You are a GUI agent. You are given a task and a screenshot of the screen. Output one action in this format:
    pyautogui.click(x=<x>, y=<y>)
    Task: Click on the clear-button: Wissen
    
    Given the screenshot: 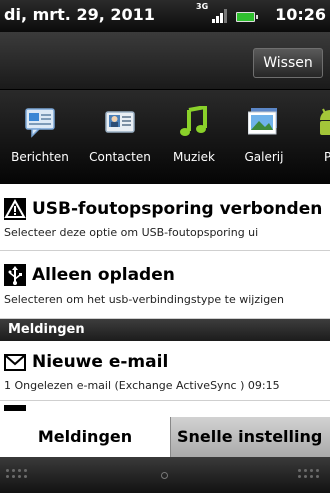 What is the action you would take?
    pyautogui.click(x=288, y=63)
    